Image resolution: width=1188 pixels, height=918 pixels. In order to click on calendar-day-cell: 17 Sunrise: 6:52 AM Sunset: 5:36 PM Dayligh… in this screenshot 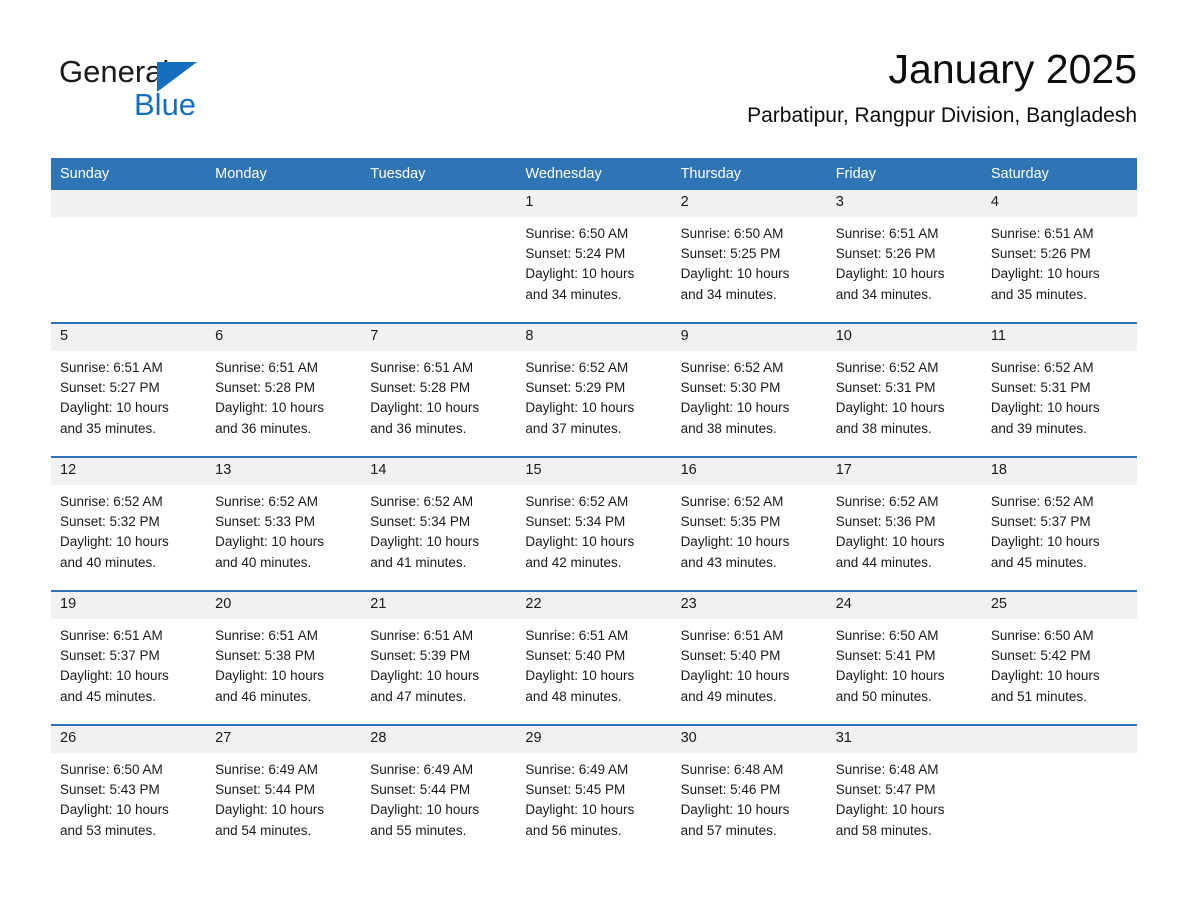, I will do `click(904, 523)`.